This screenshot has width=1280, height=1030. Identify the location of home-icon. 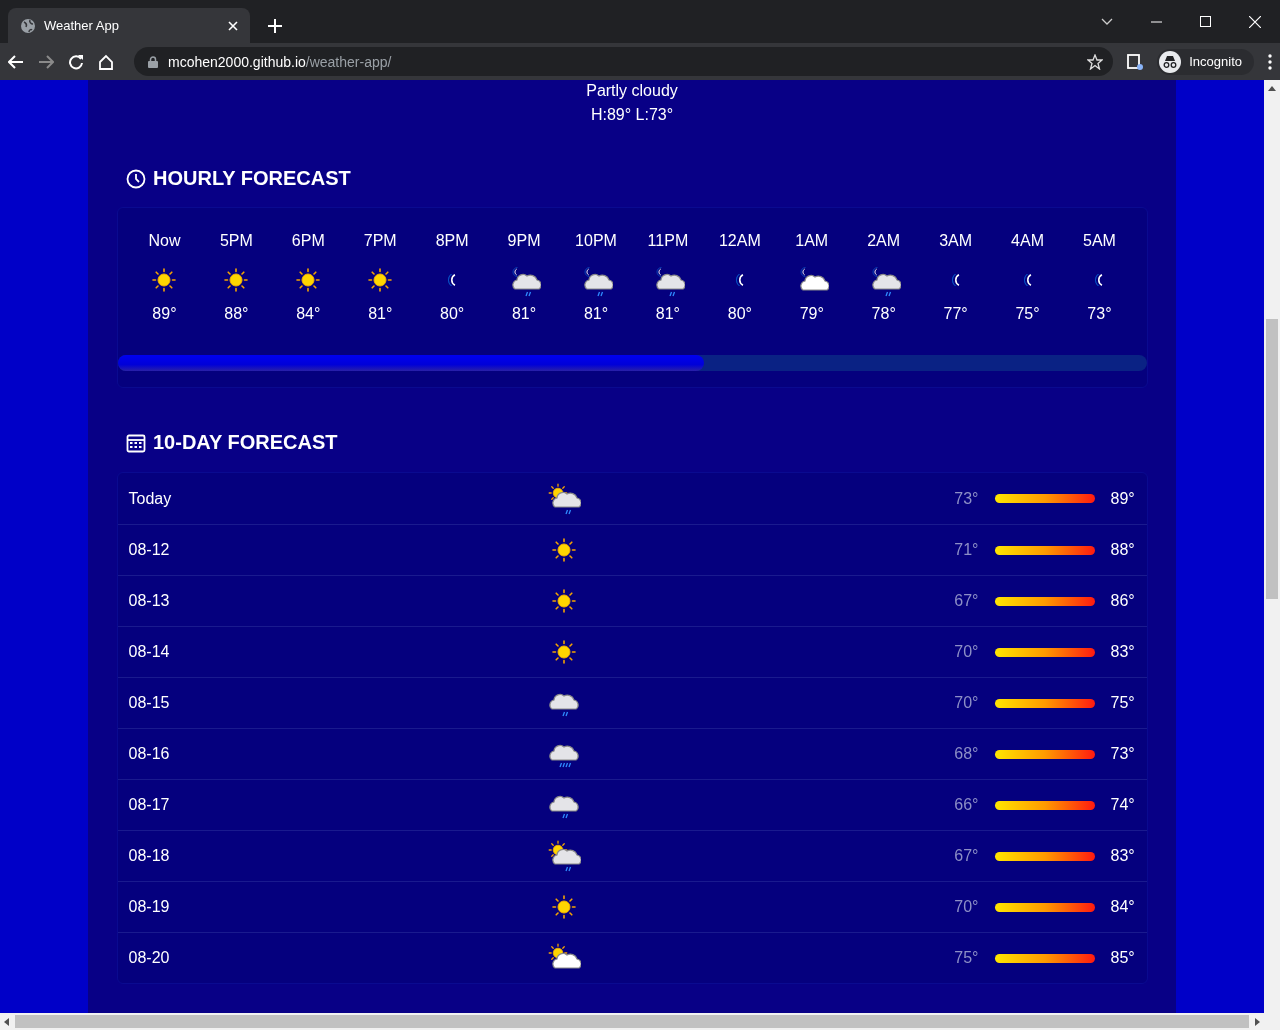
(106, 61).